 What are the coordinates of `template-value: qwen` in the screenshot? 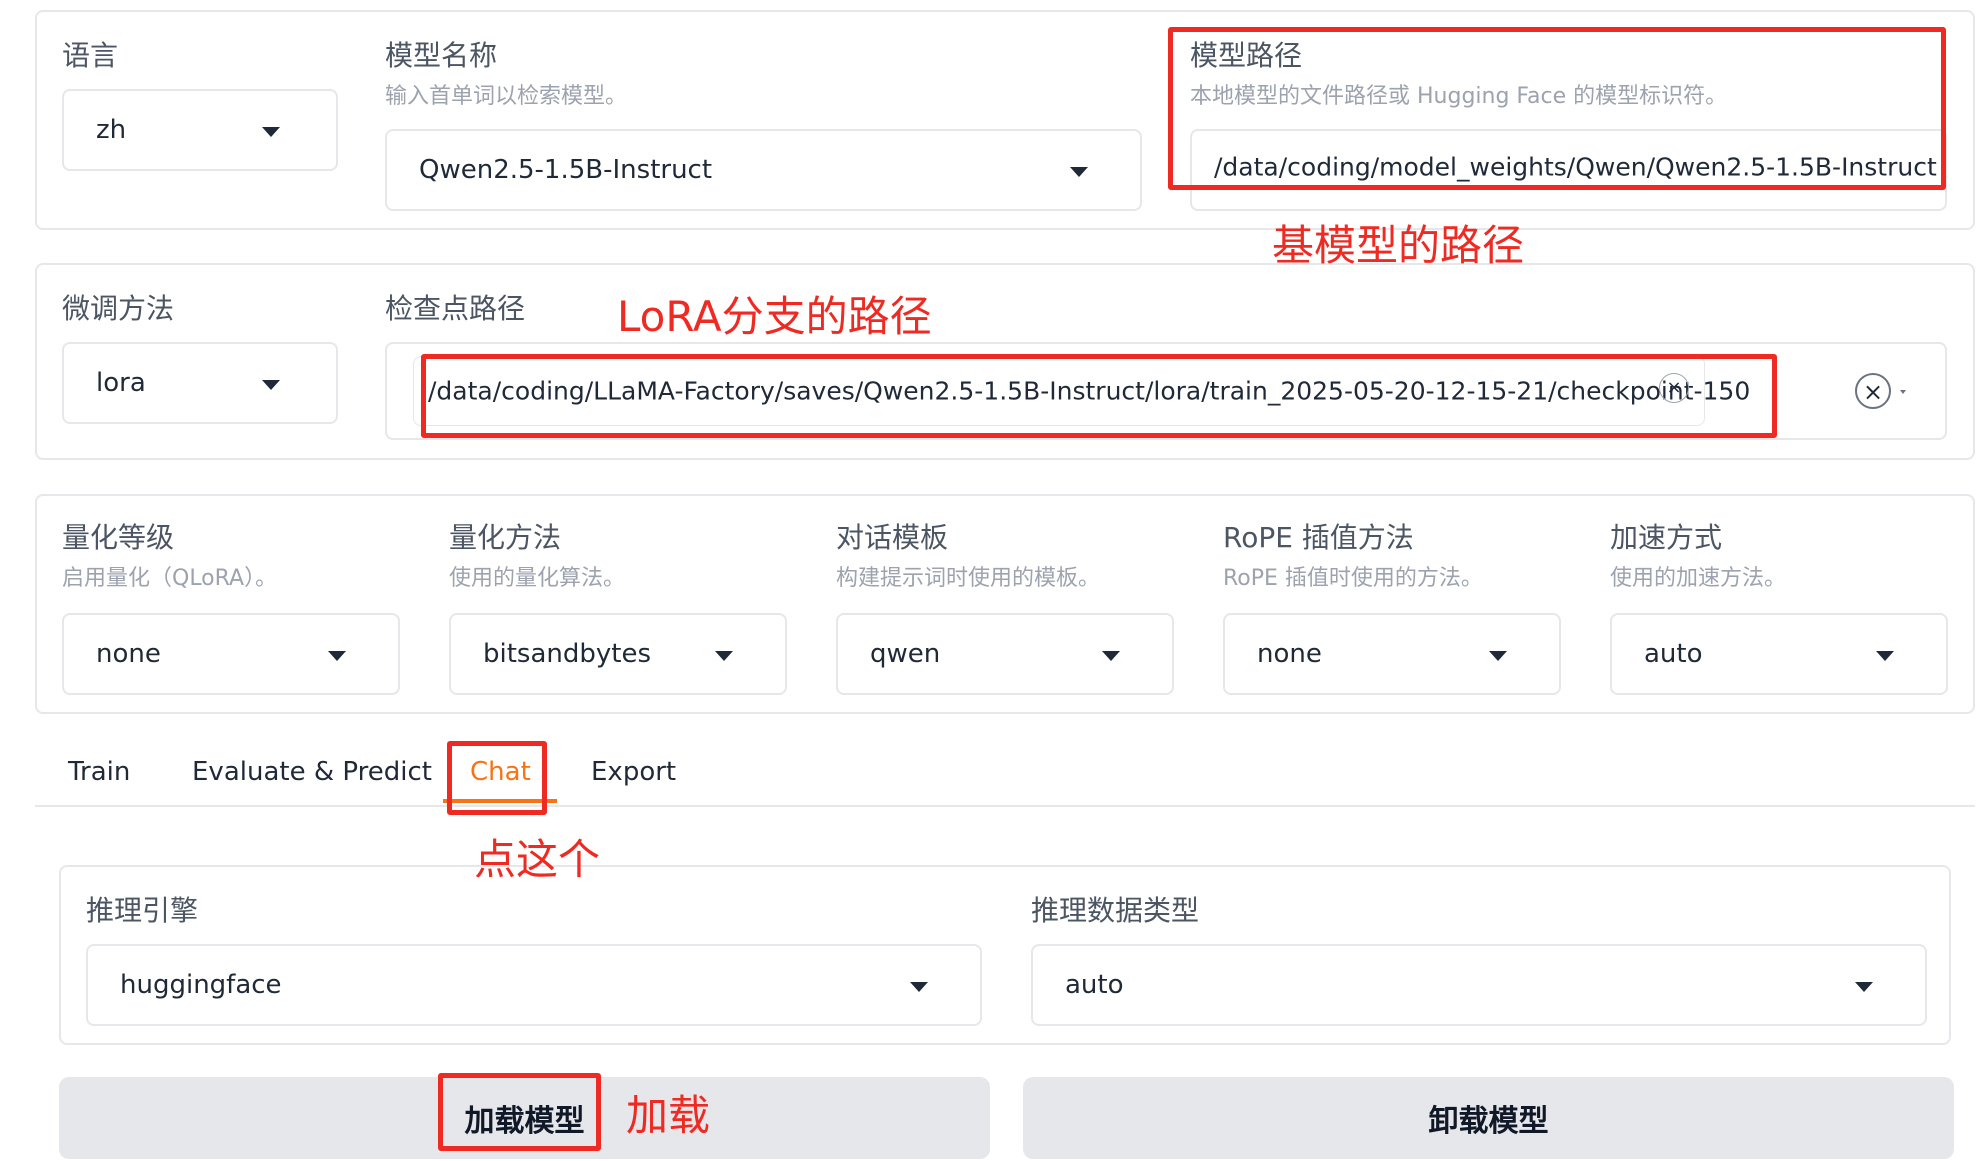 It's located at (905, 654).